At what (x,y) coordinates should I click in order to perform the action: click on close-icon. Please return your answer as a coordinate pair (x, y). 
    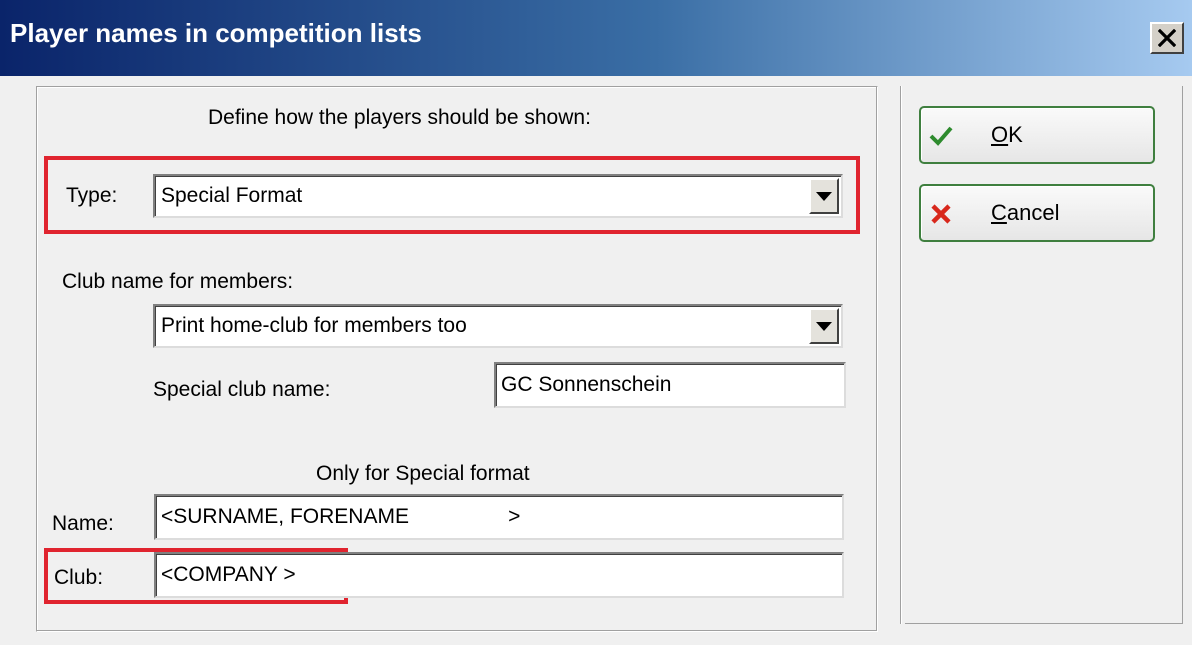
    Looking at the image, I should click on (1167, 38).